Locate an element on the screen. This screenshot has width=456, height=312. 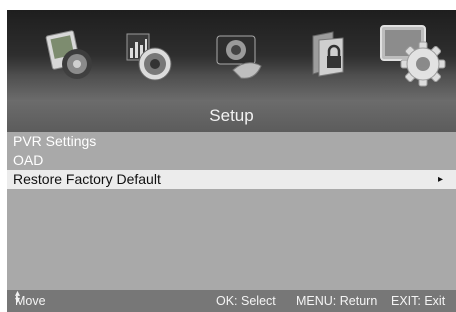
channel-icon is located at coordinates (238, 55).